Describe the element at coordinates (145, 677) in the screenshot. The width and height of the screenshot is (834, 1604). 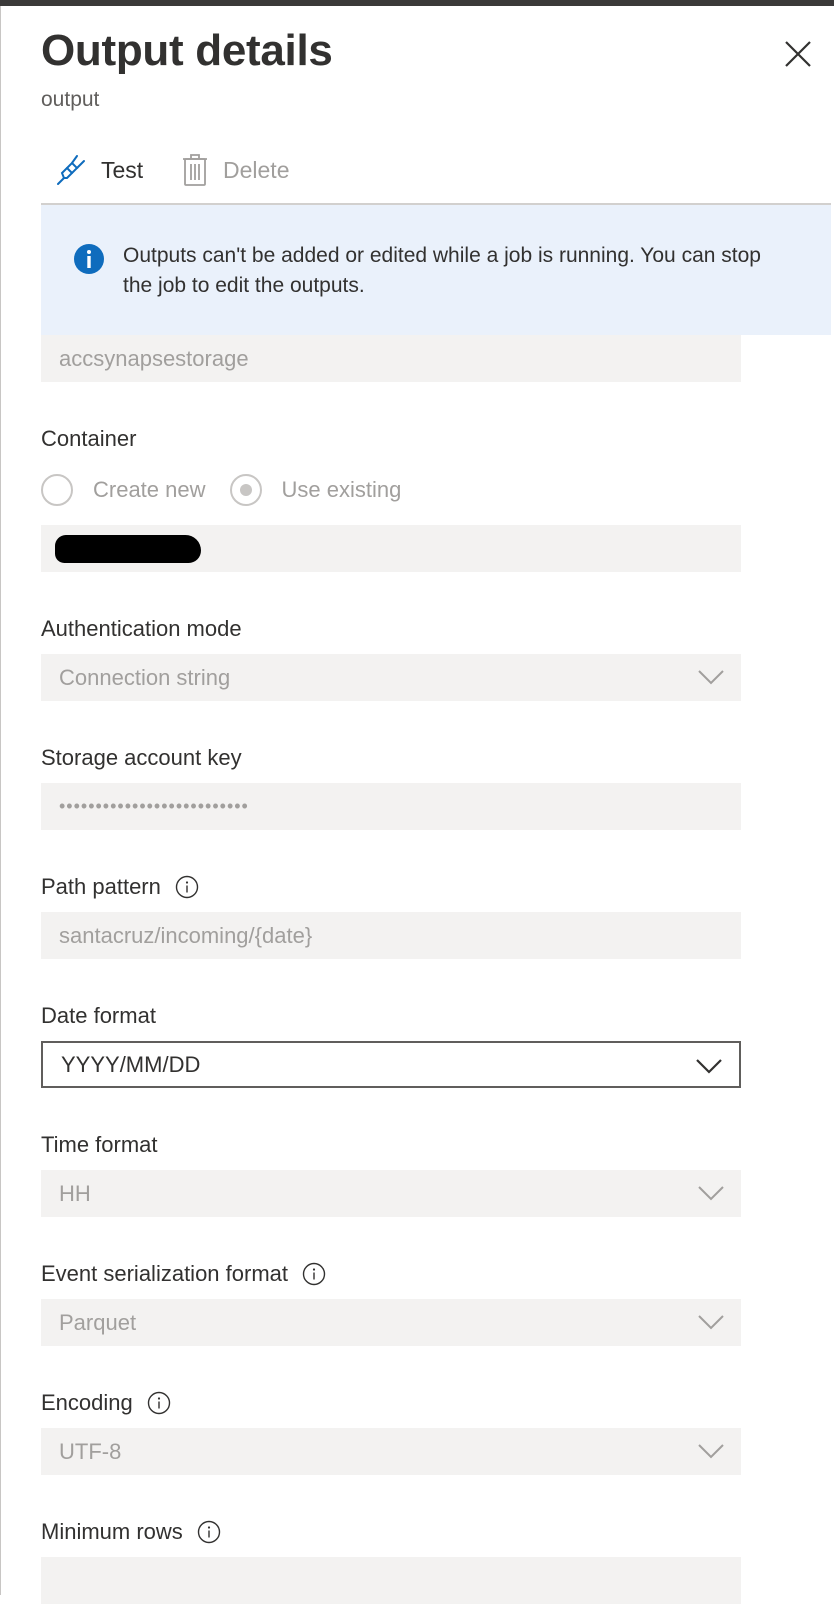
I see `auth-mode-value: Connection string` at that location.